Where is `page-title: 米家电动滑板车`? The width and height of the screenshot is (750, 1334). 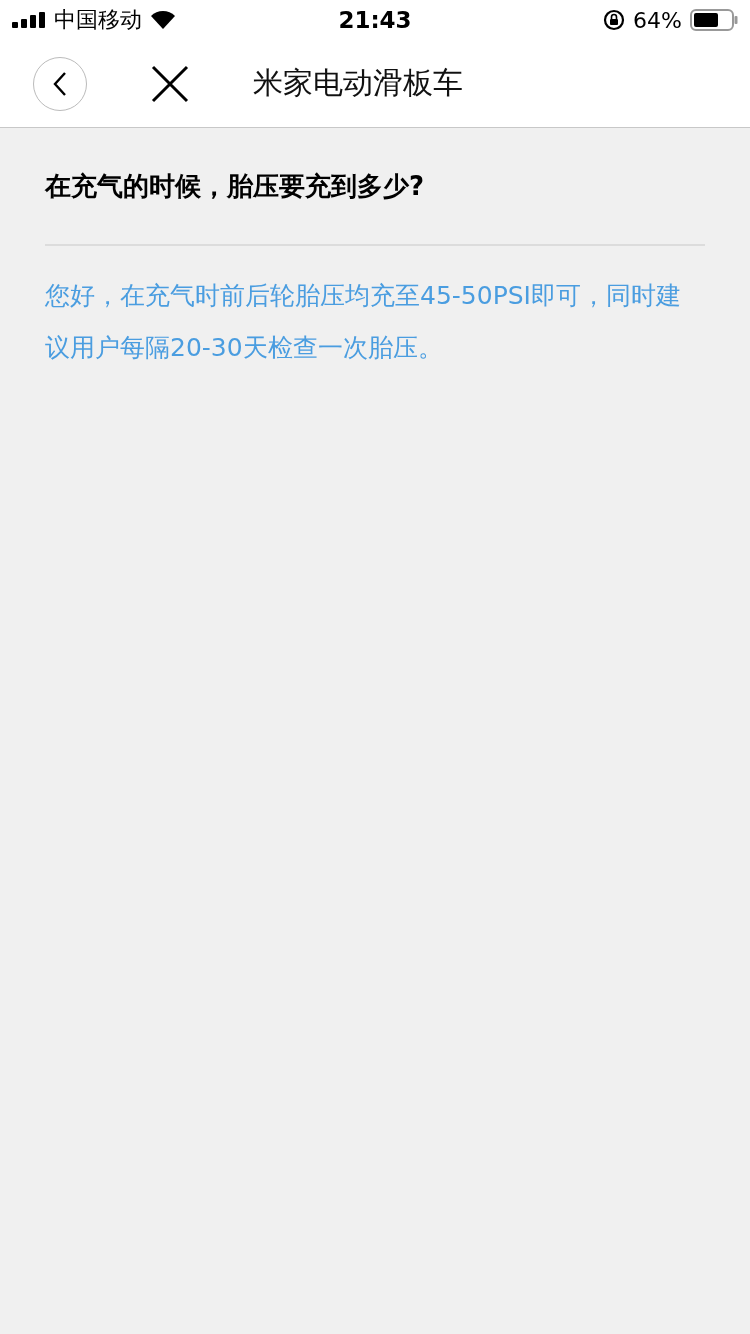
page-title: 米家电动滑板车 is located at coordinates (358, 83).